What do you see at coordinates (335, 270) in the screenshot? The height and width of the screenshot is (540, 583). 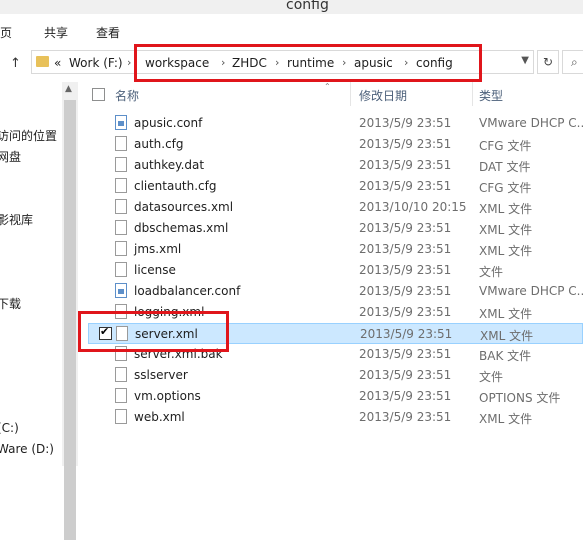 I see `table-row: license 2013/5/9 23:51 文件` at bounding box center [335, 270].